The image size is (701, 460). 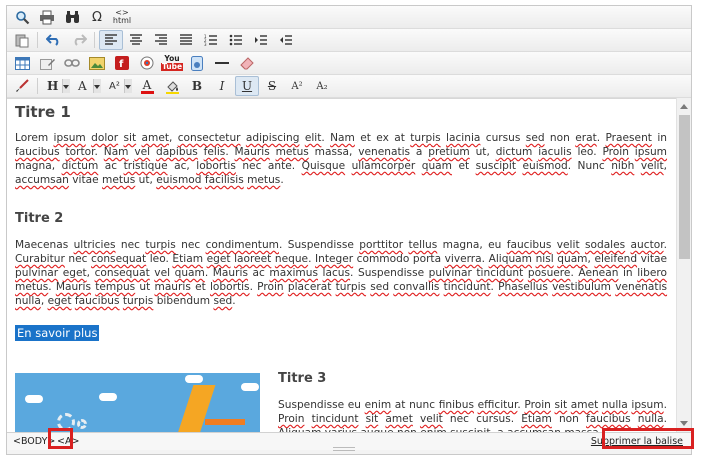 I want to click on misspelled-word: accumsan, so click(x=42, y=180).